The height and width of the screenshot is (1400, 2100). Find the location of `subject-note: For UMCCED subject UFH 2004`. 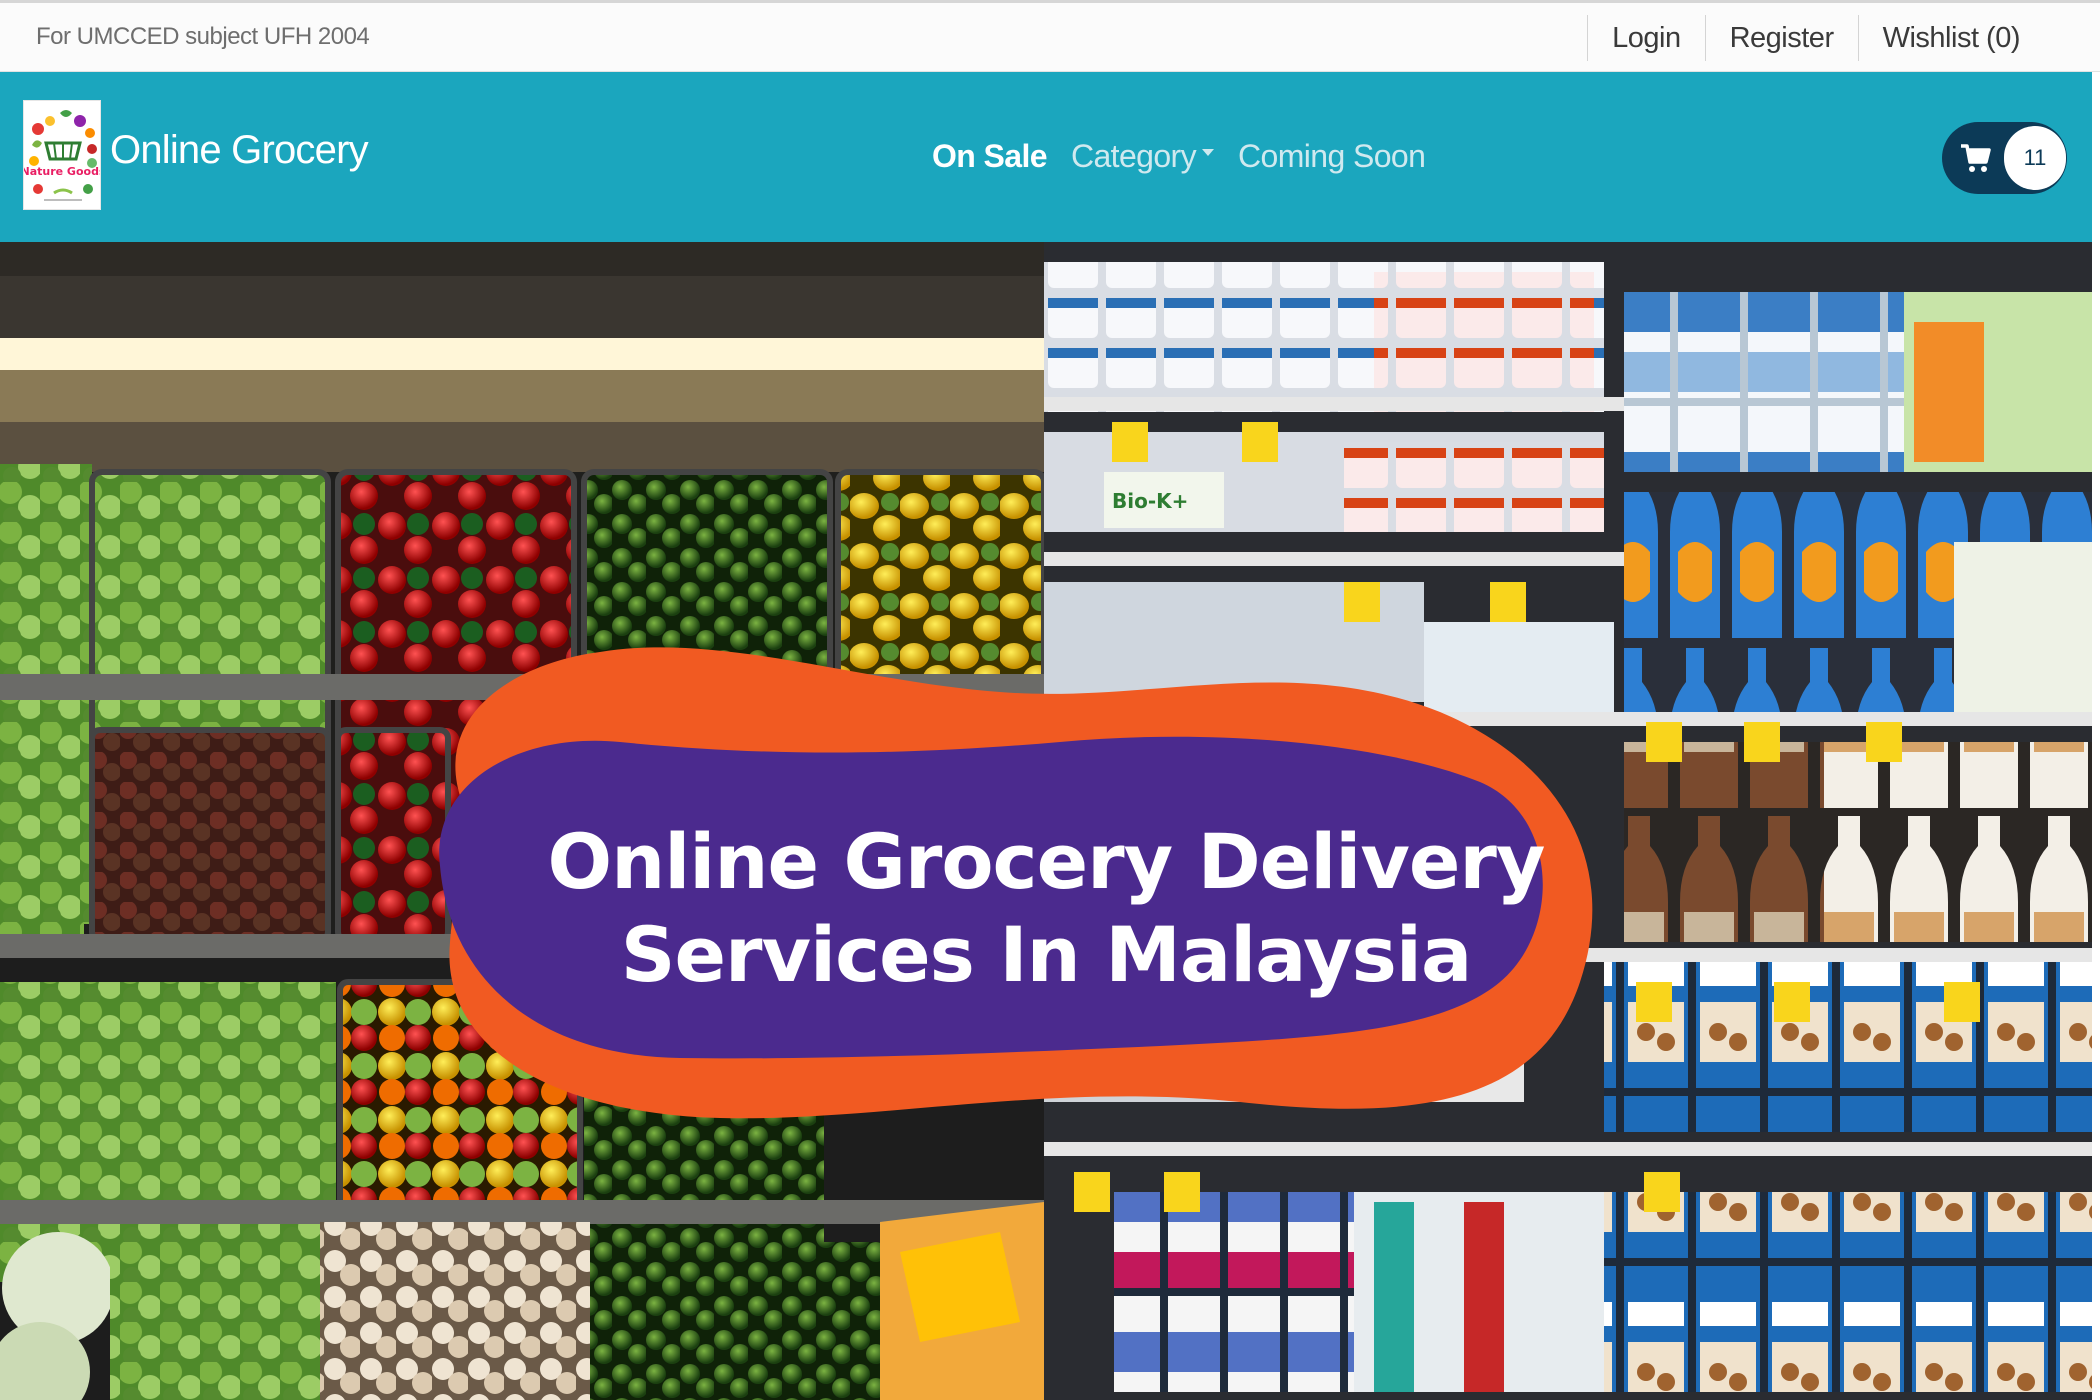

subject-note: For UMCCED subject UFH 2004 is located at coordinates (203, 36).